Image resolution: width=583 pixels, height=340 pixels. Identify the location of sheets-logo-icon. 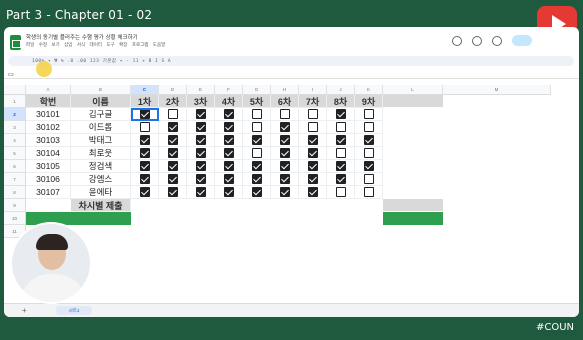
(15, 42).